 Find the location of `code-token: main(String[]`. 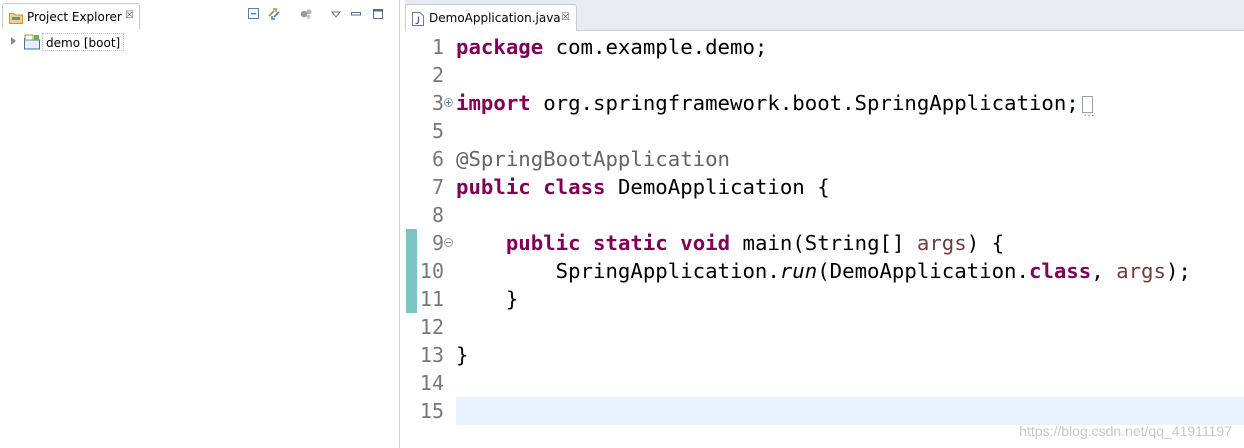

code-token: main(String[] is located at coordinates (823, 243).